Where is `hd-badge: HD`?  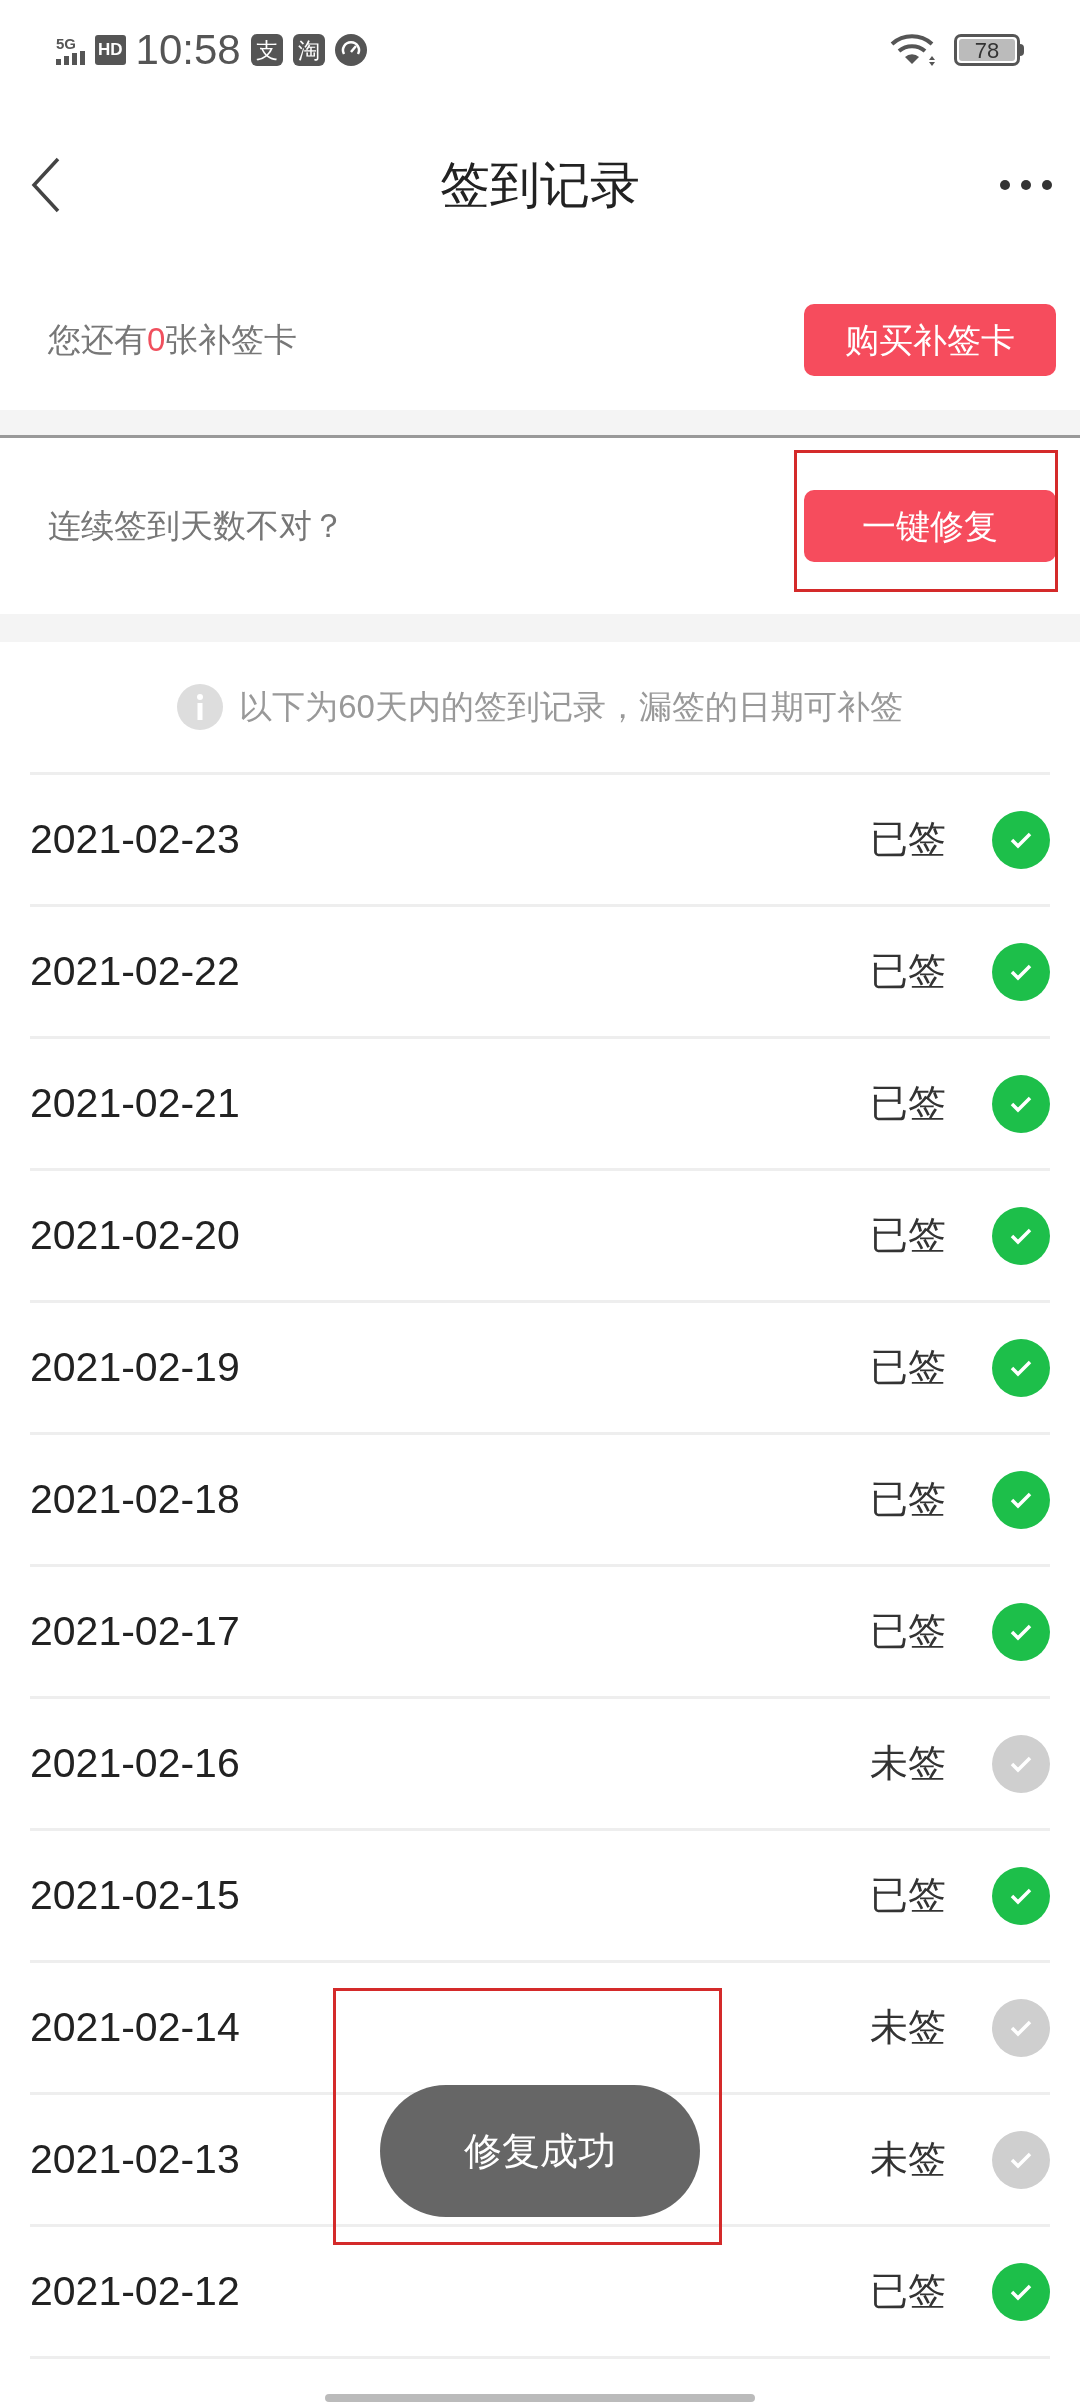
hd-badge: HD is located at coordinates (110, 50).